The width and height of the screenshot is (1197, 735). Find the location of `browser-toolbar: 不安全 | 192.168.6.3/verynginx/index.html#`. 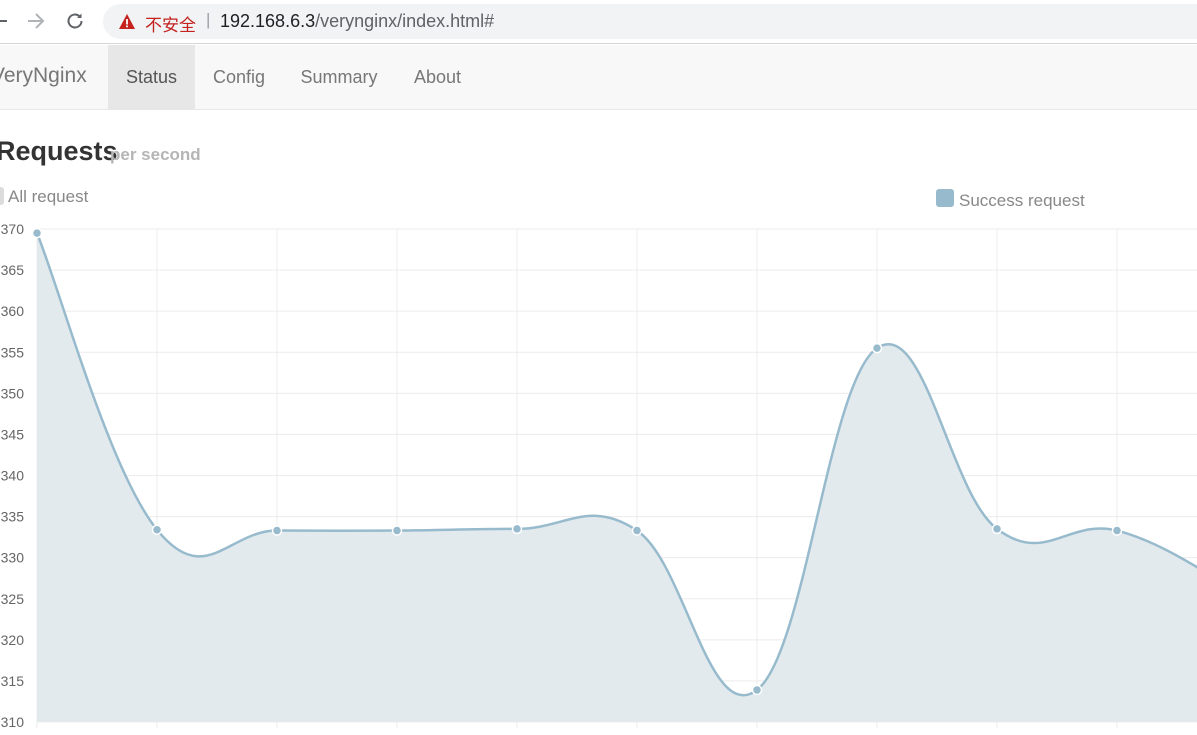

browser-toolbar: 不安全 | 192.168.6.3/verynginx/index.html# is located at coordinates (598, 22).